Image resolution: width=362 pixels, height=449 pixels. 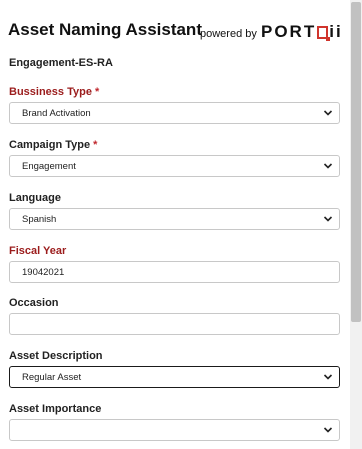 I want to click on campaign-type-select: Engagement, so click(x=174, y=166).